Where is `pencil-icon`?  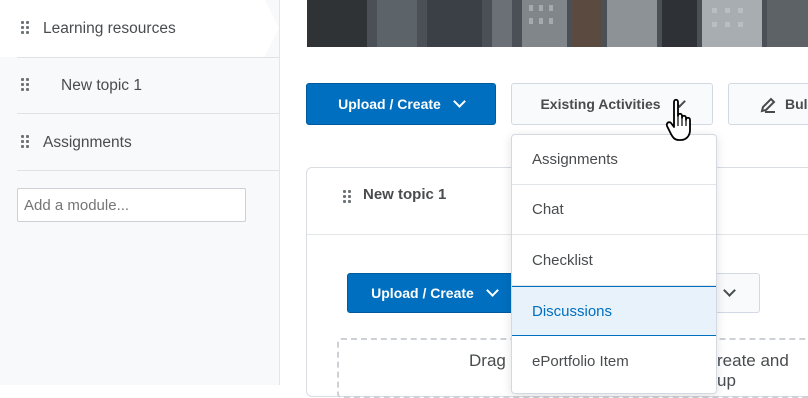
pencil-icon is located at coordinates (768, 105).